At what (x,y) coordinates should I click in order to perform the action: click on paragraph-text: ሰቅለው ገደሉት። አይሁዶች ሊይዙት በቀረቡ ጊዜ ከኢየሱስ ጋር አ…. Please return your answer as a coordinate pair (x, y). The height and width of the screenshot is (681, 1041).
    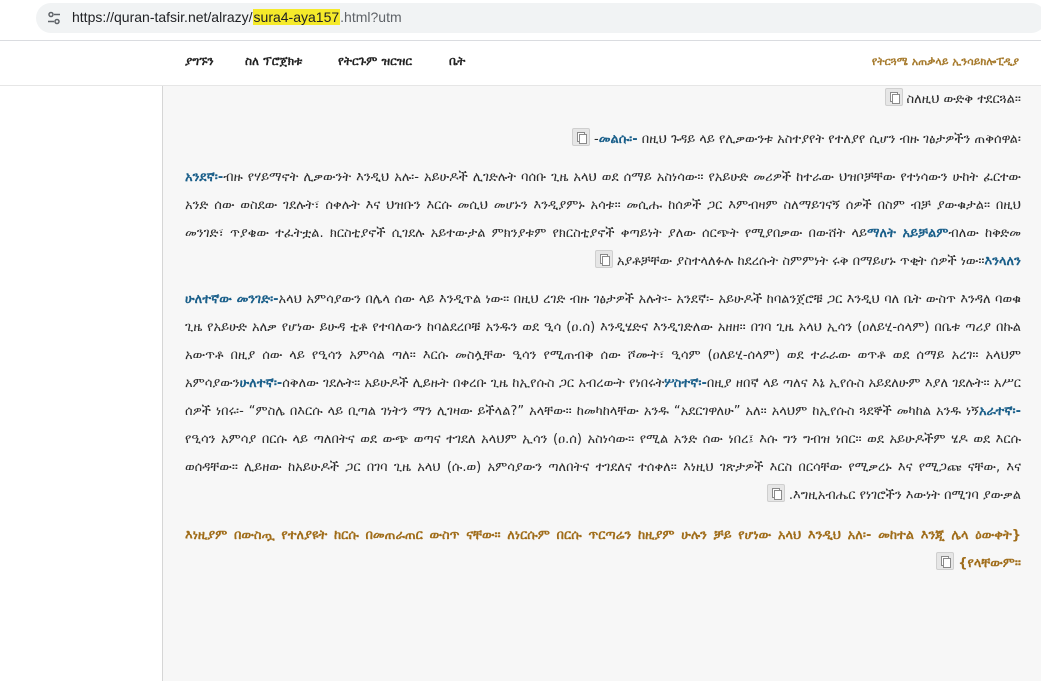
    Looking at the image, I should click on (473, 383).